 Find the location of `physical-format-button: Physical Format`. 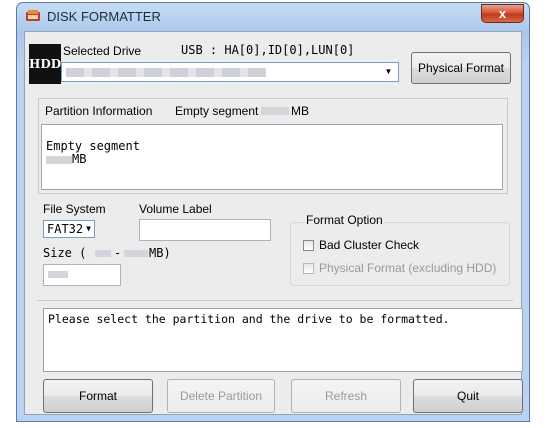

physical-format-button: Physical Format is located at coordinates (461, 68).